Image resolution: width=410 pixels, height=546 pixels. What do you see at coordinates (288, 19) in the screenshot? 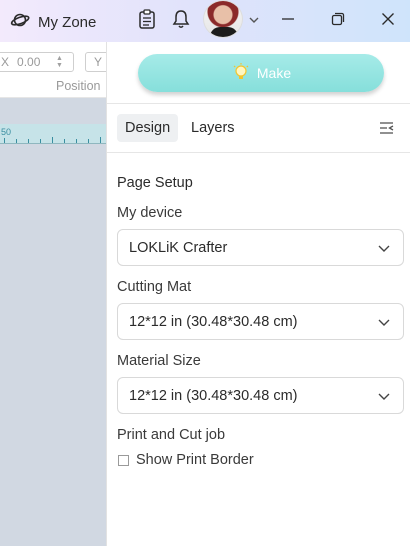
I see `minimize-icon` at bounding box center [288, 19].